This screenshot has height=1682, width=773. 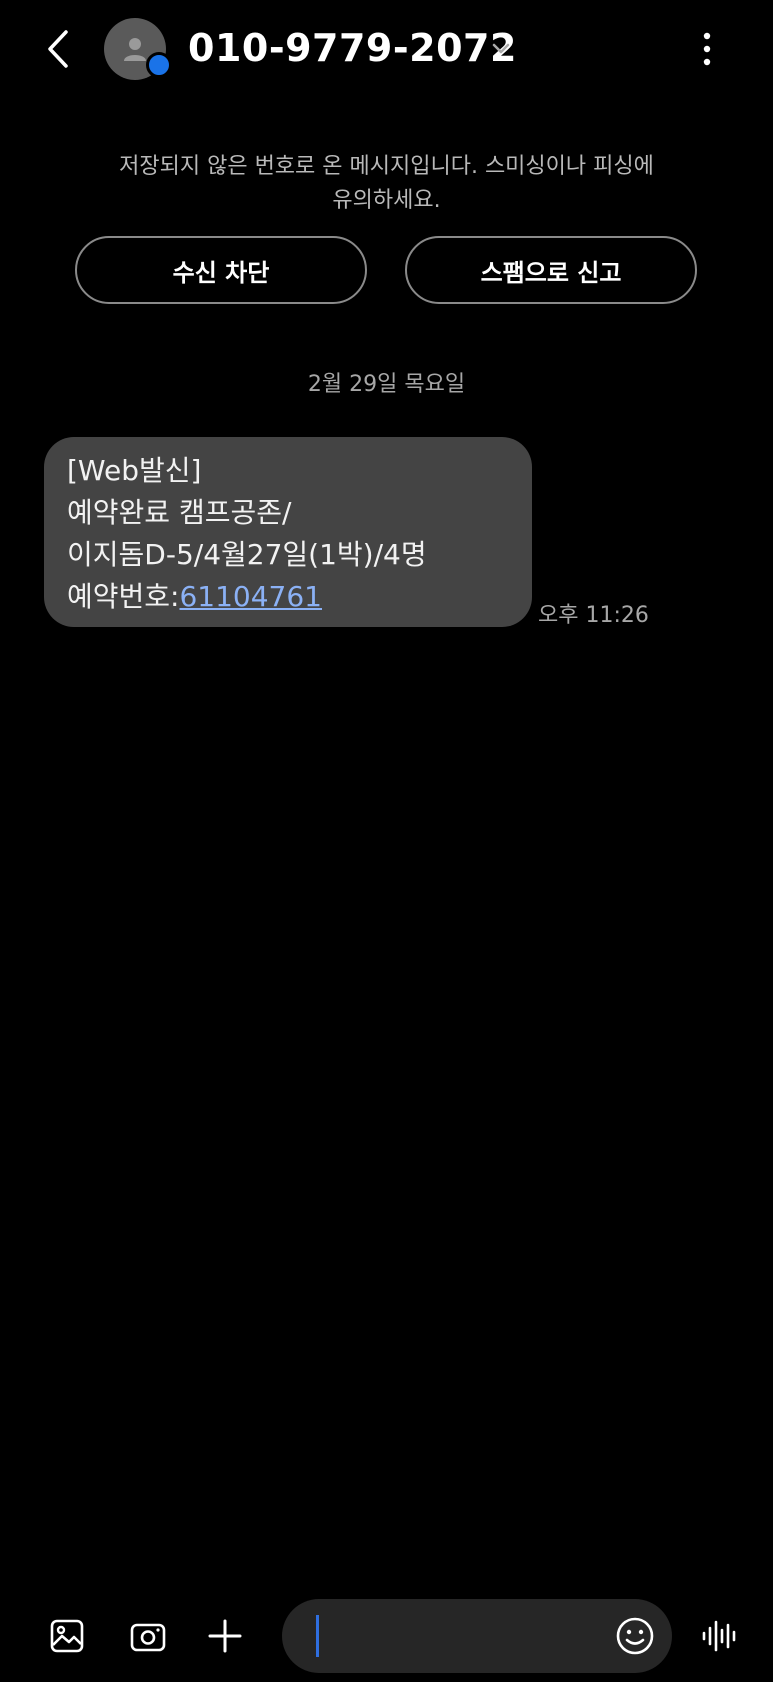 I want to click on contact-number-title: 010-9779-2072, so click(x=352, y=48).